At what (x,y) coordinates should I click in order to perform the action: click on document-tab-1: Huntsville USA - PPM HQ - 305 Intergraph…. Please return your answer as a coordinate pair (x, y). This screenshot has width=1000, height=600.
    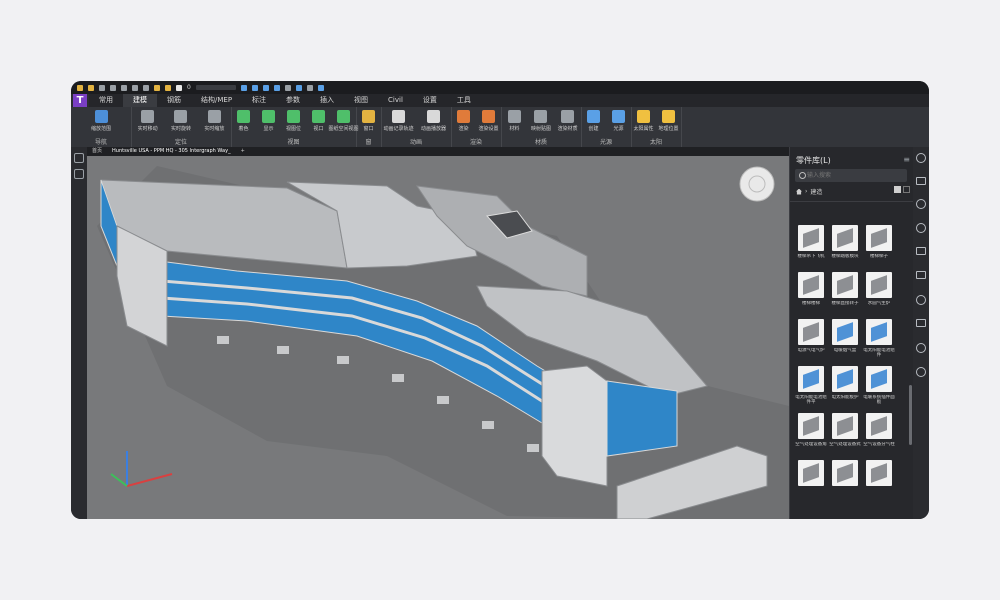
    Looking at the image, I should click on (171, 151).